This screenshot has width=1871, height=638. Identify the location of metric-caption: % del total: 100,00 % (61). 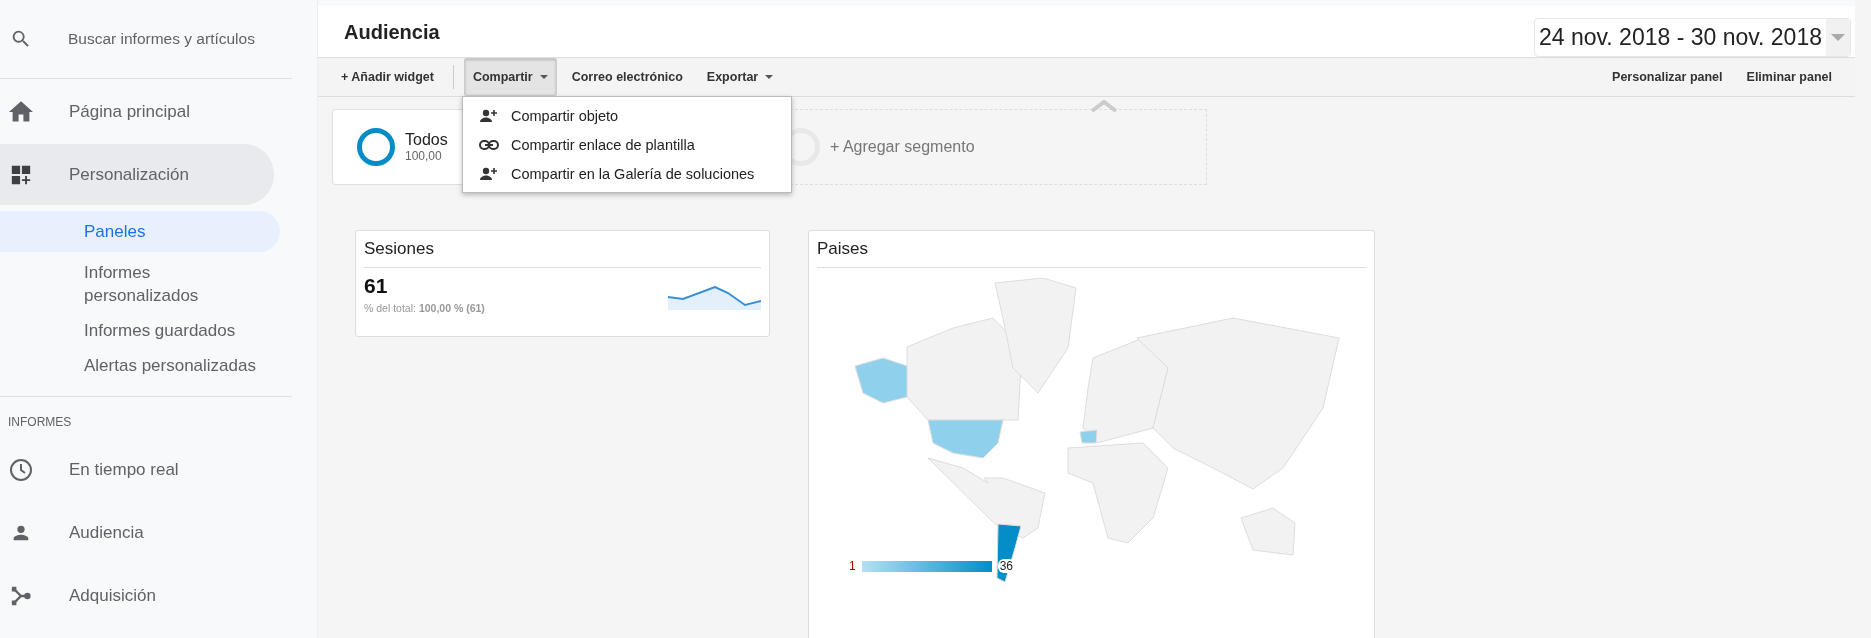
(424, 308).